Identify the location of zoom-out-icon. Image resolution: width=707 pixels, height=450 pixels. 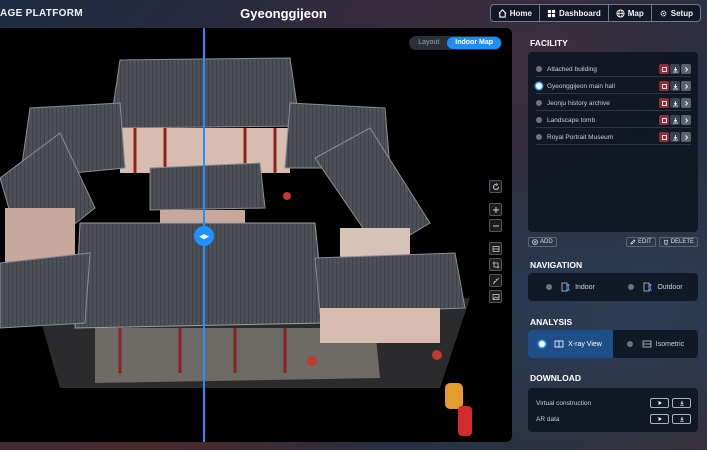
(495, 225).